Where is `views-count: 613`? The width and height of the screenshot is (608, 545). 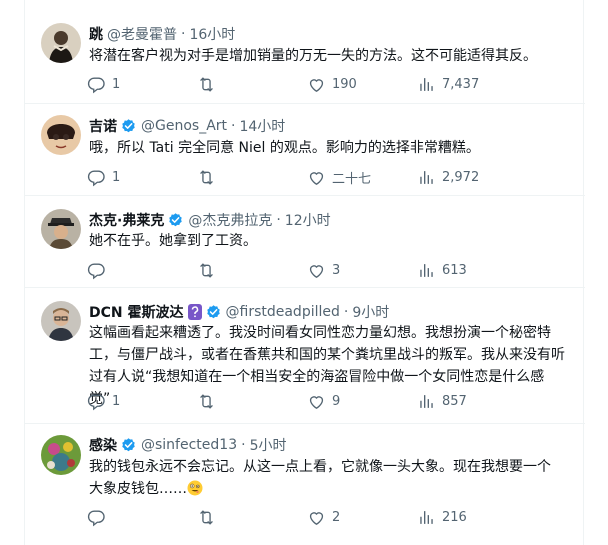
views-count: 613 is located at coordinates (454, 270).